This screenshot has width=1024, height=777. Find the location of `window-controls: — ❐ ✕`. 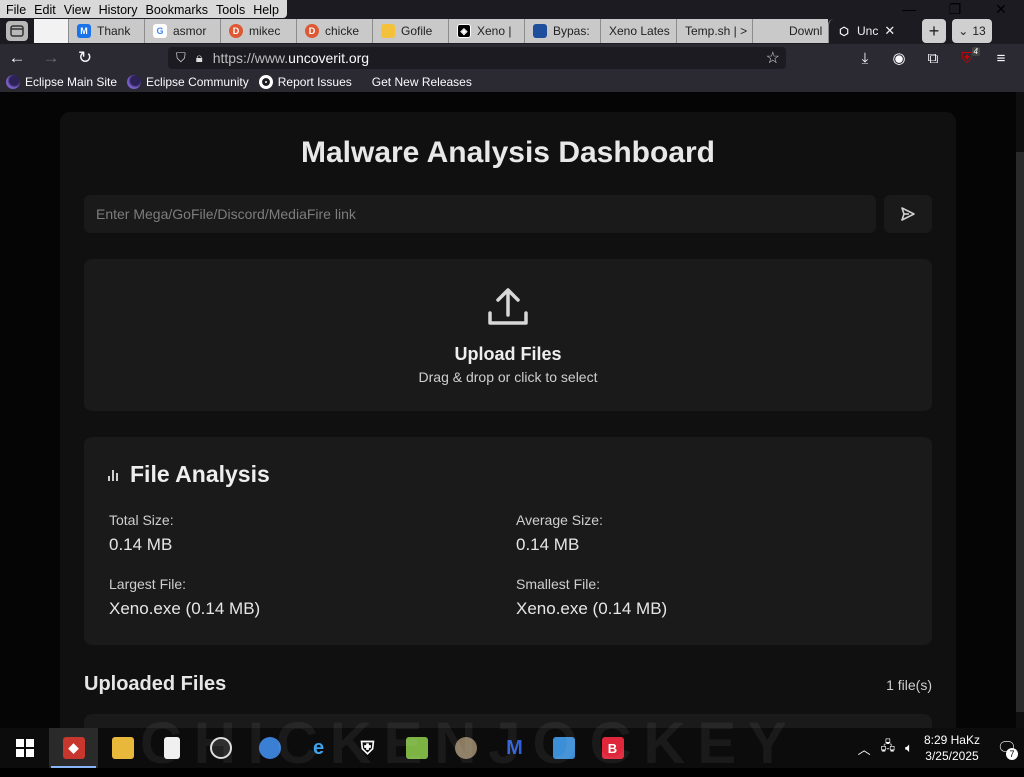

window-controls: — ❐ ✕ is located at coordinates (955, 9).